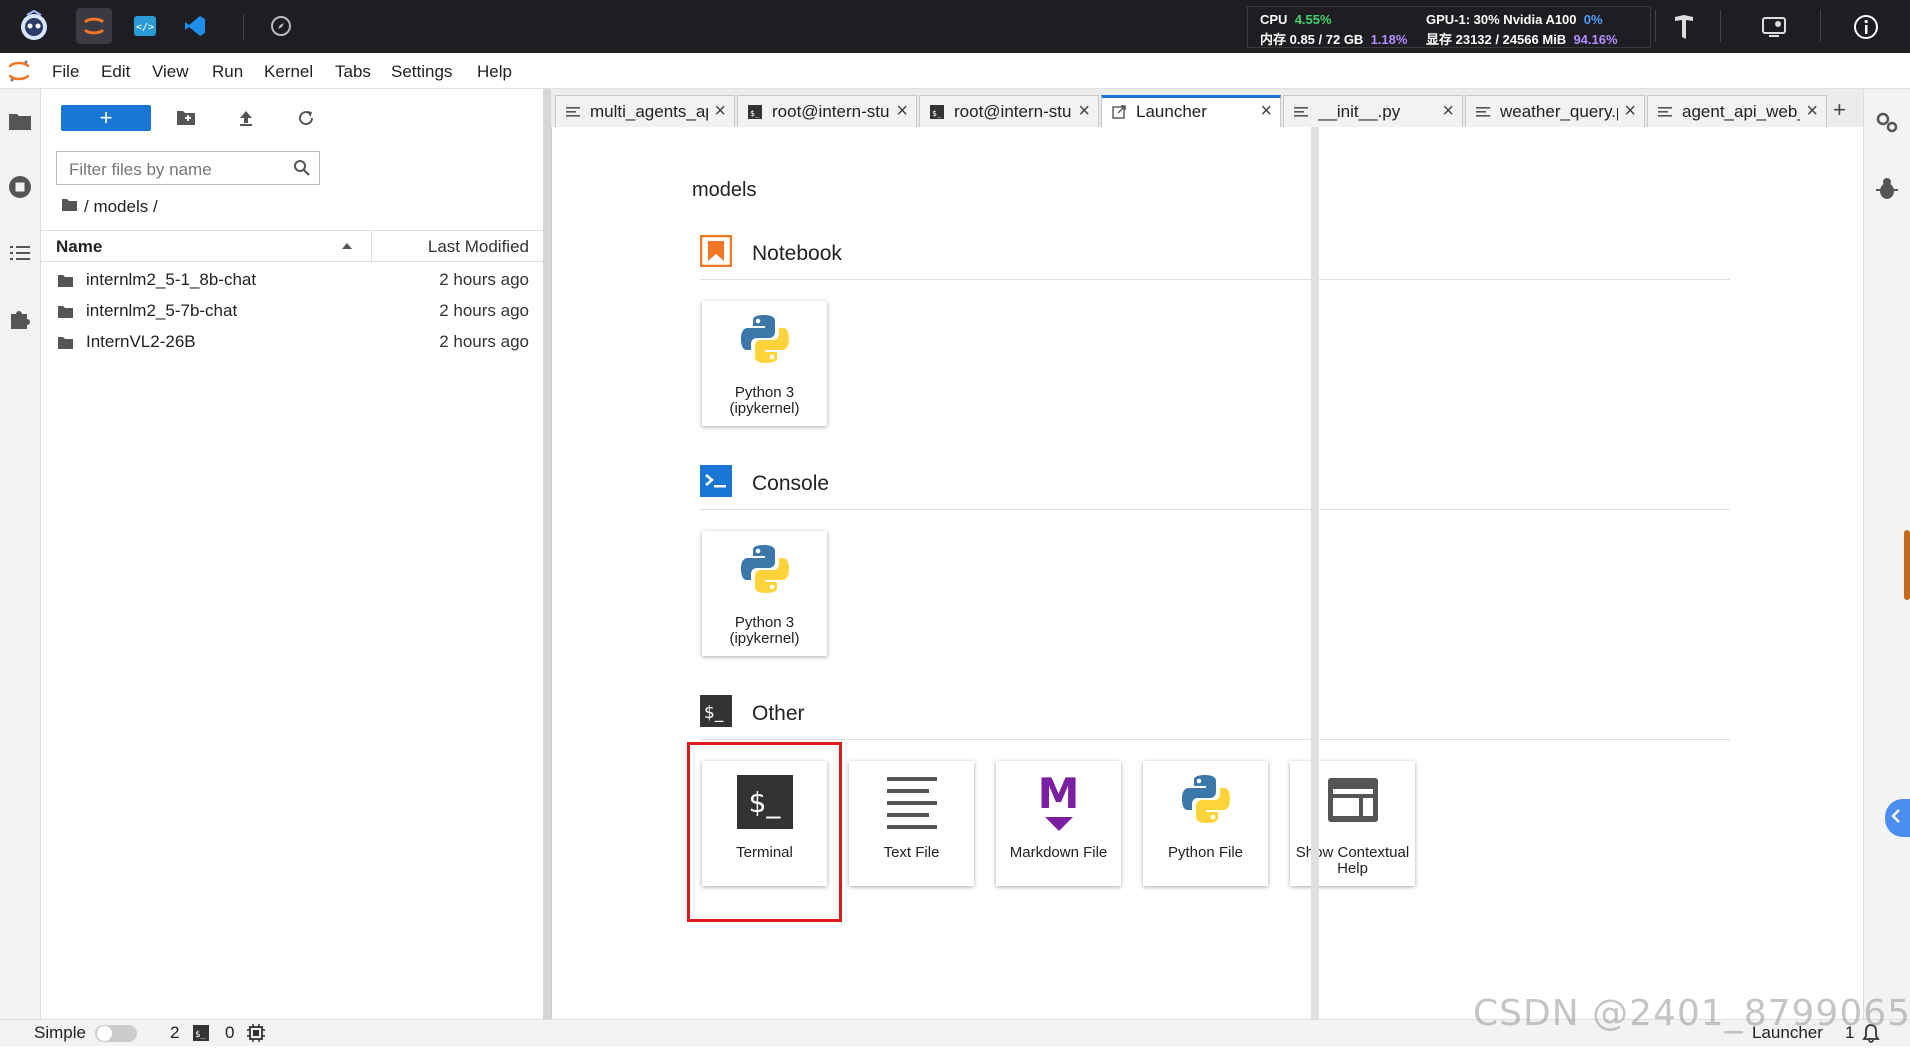 The image size is (1910, 1048). Describe the element at coordinates (1205, 823) in the screenshot. I see `python-file-card: Python File` at that location.